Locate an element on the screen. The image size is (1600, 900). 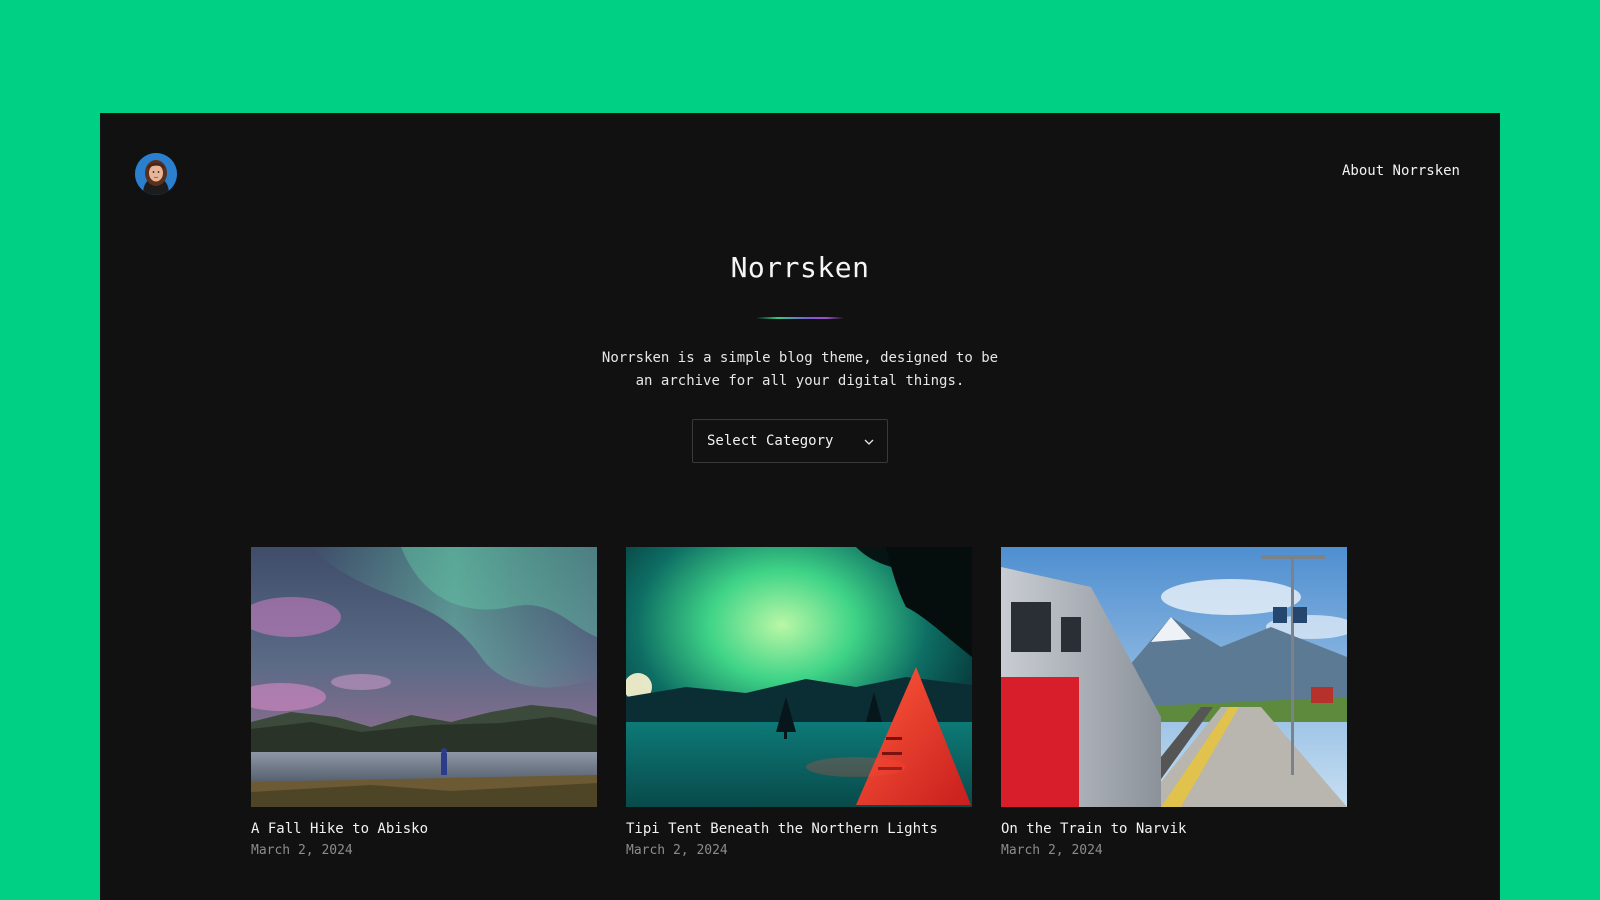
post-title: On the Train to Narvik is located at coordinates (1174, 829).